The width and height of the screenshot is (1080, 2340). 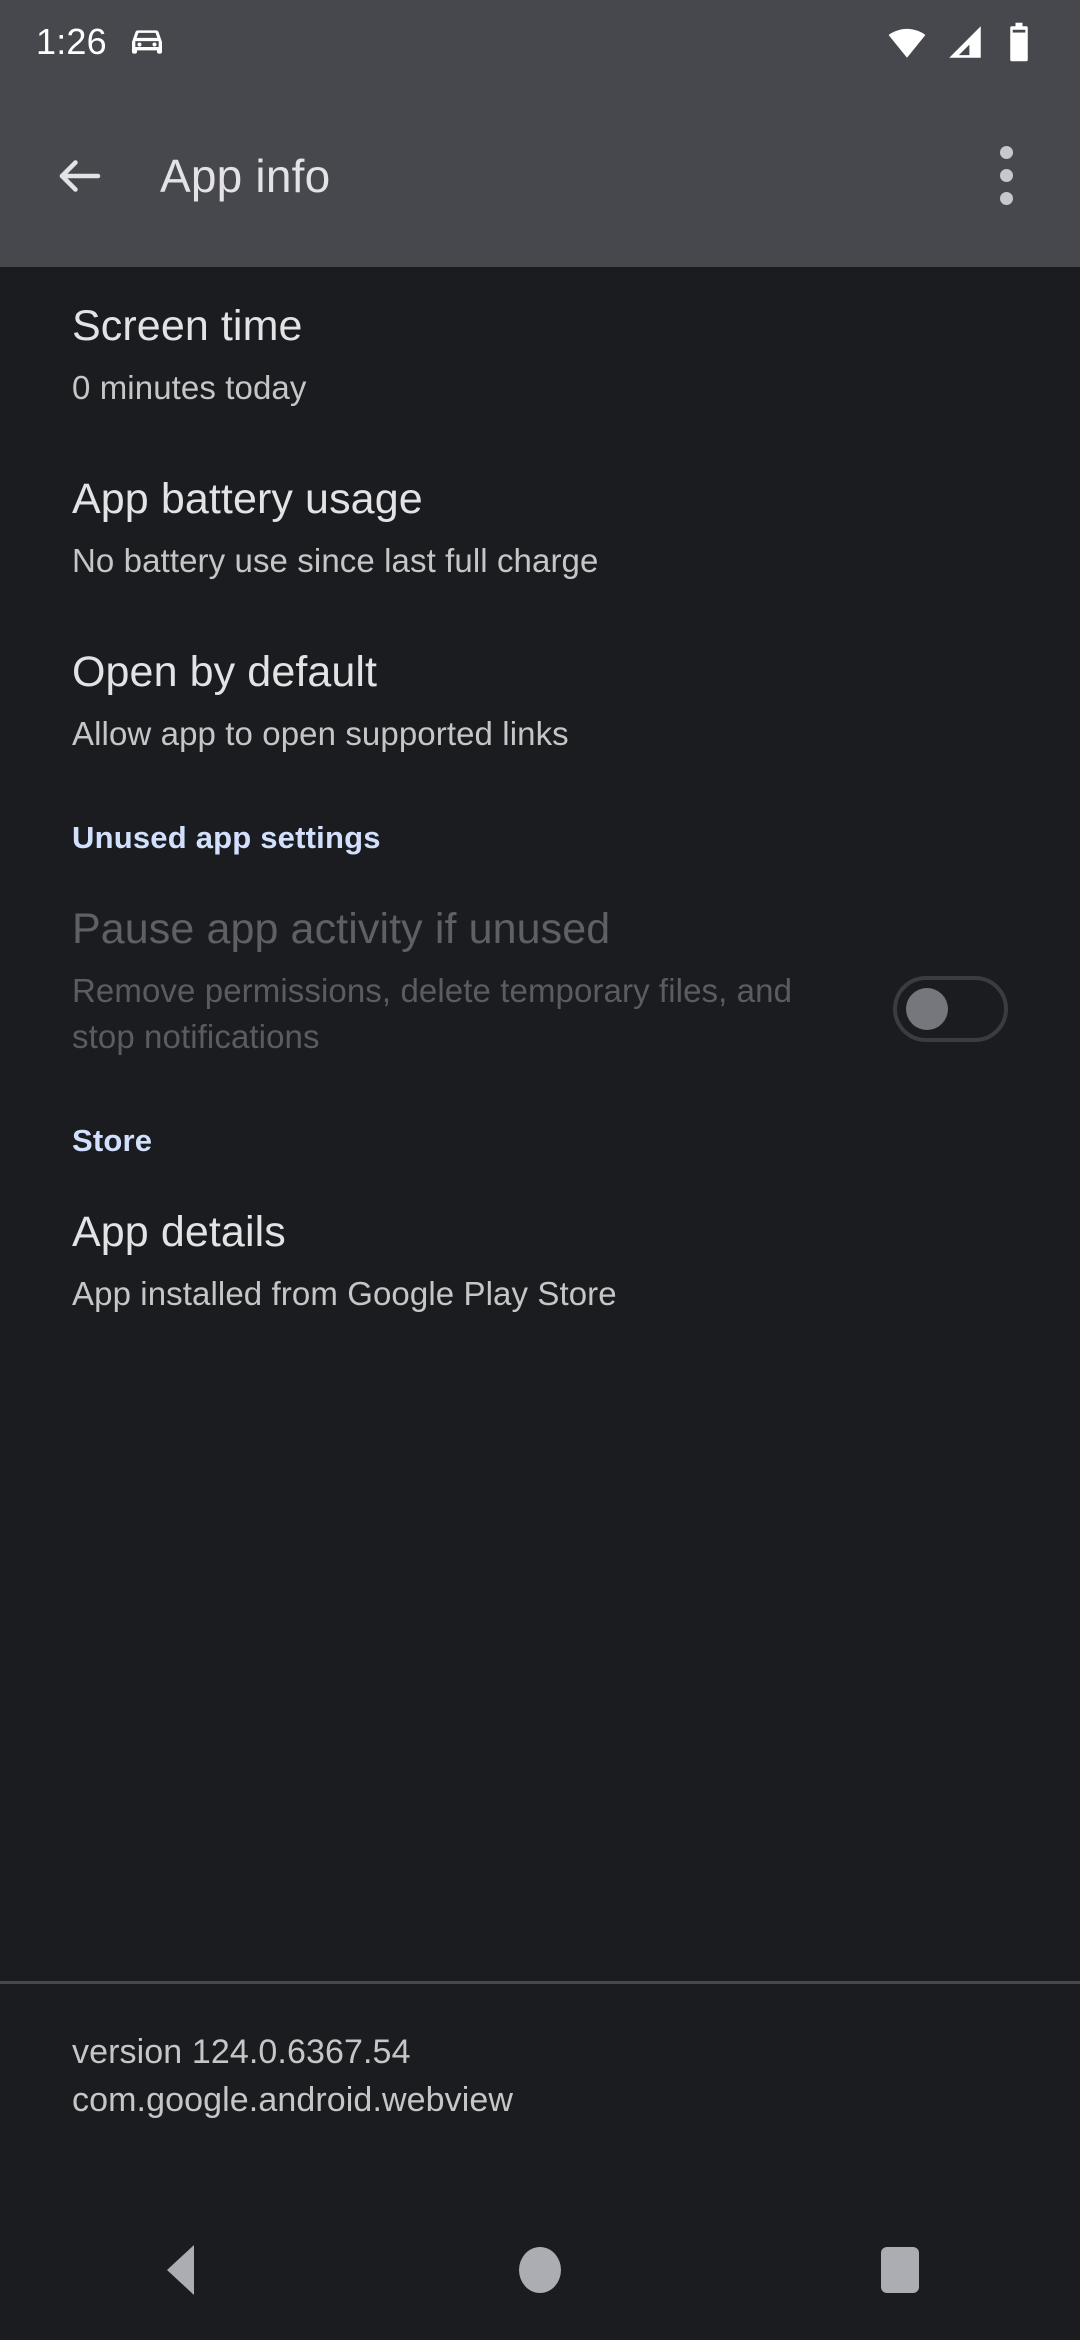 What do you see at coordinates (226, 838) in the screenshot?
I see `section-header-unused-app-settings: Unused app settings` at bounding box center [226, 838].